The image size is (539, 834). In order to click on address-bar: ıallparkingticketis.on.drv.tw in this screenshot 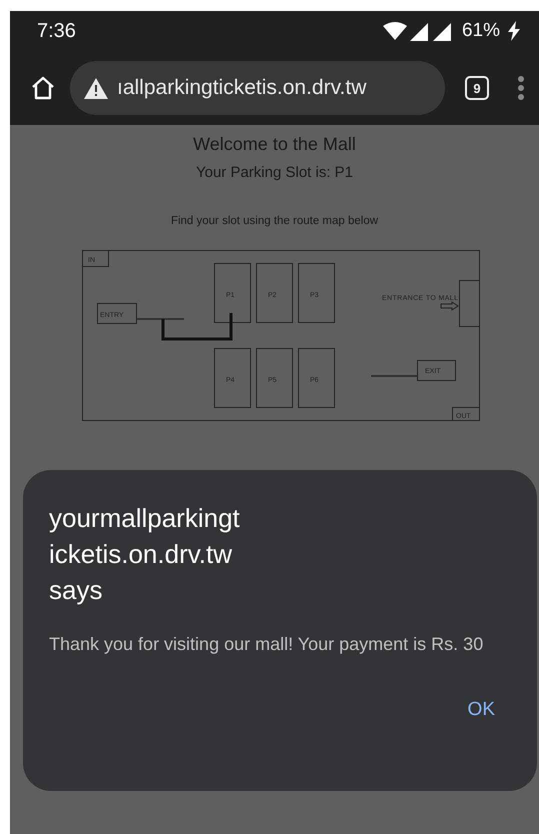, I will do `click(257, 88)`.